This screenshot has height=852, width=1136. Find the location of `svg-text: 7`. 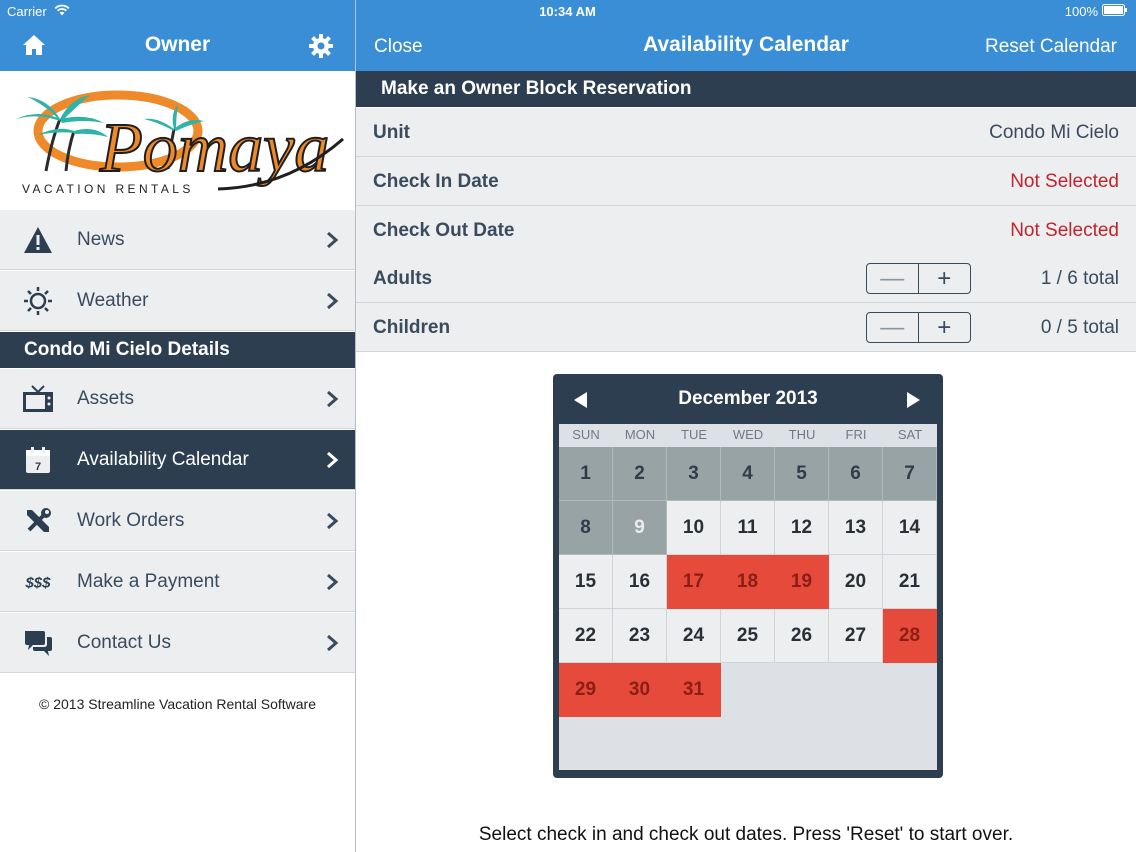

svg-text: 7 is located at coordinates (38, 467).